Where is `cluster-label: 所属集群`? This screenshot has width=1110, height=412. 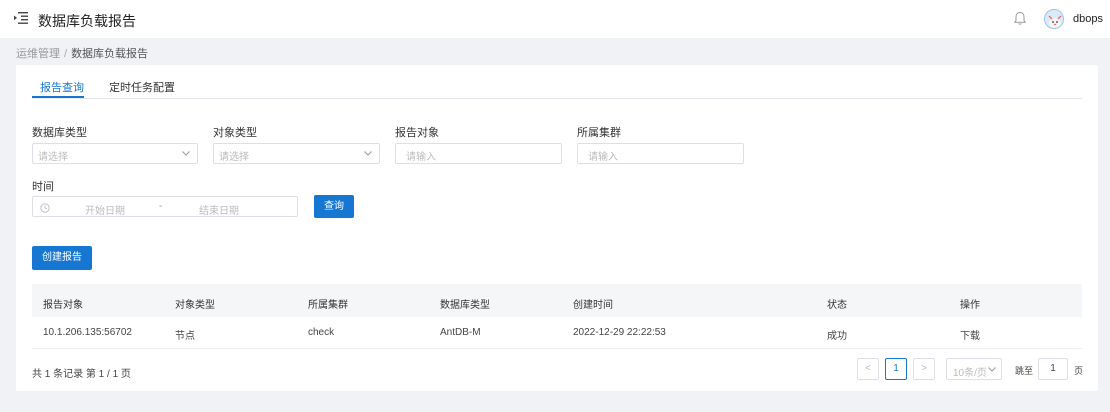 cluster-label: 所属集群 is located at coordinates (599, 133).